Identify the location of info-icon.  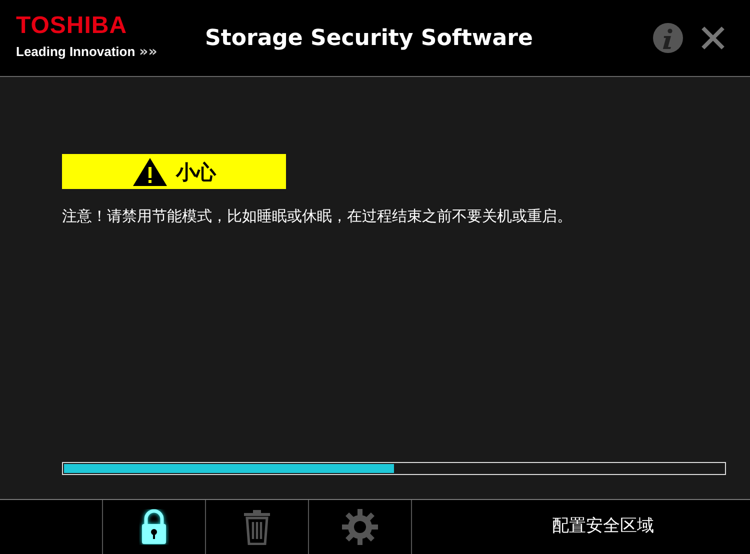
(668, 38).